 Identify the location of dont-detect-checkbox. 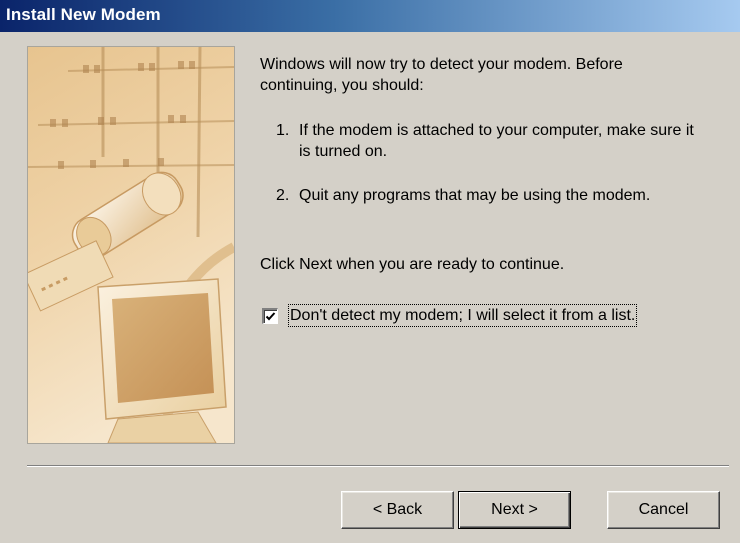
(270, 315).